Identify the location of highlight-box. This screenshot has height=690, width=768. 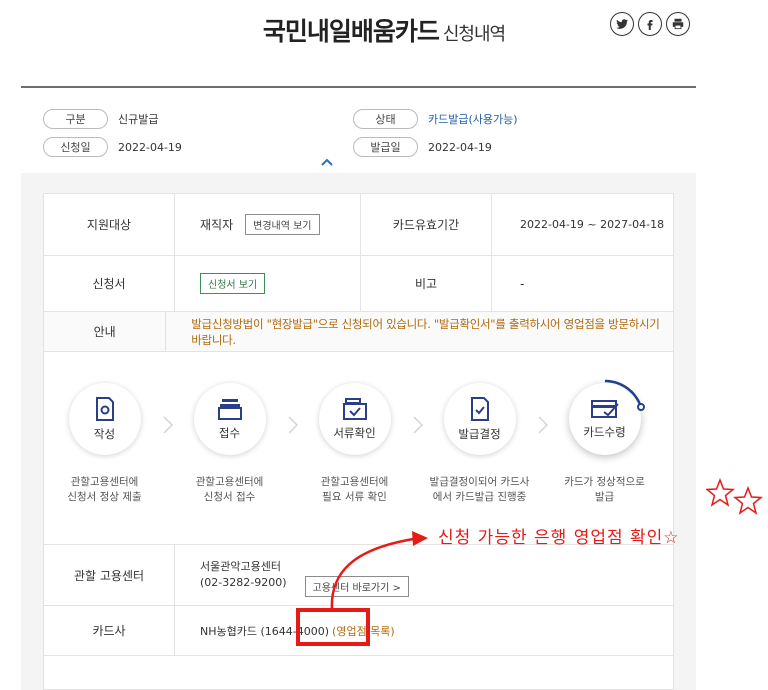
(333, 627).